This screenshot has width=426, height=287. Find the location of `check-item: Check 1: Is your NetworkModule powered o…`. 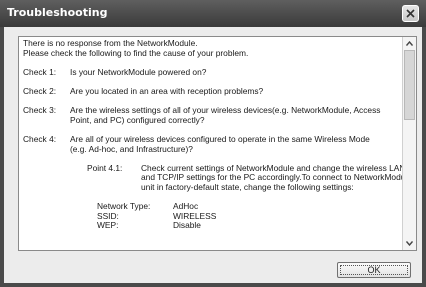

check-item: Check 1: Is your NetworkModule powered o… is located at coordinates (213, 72).